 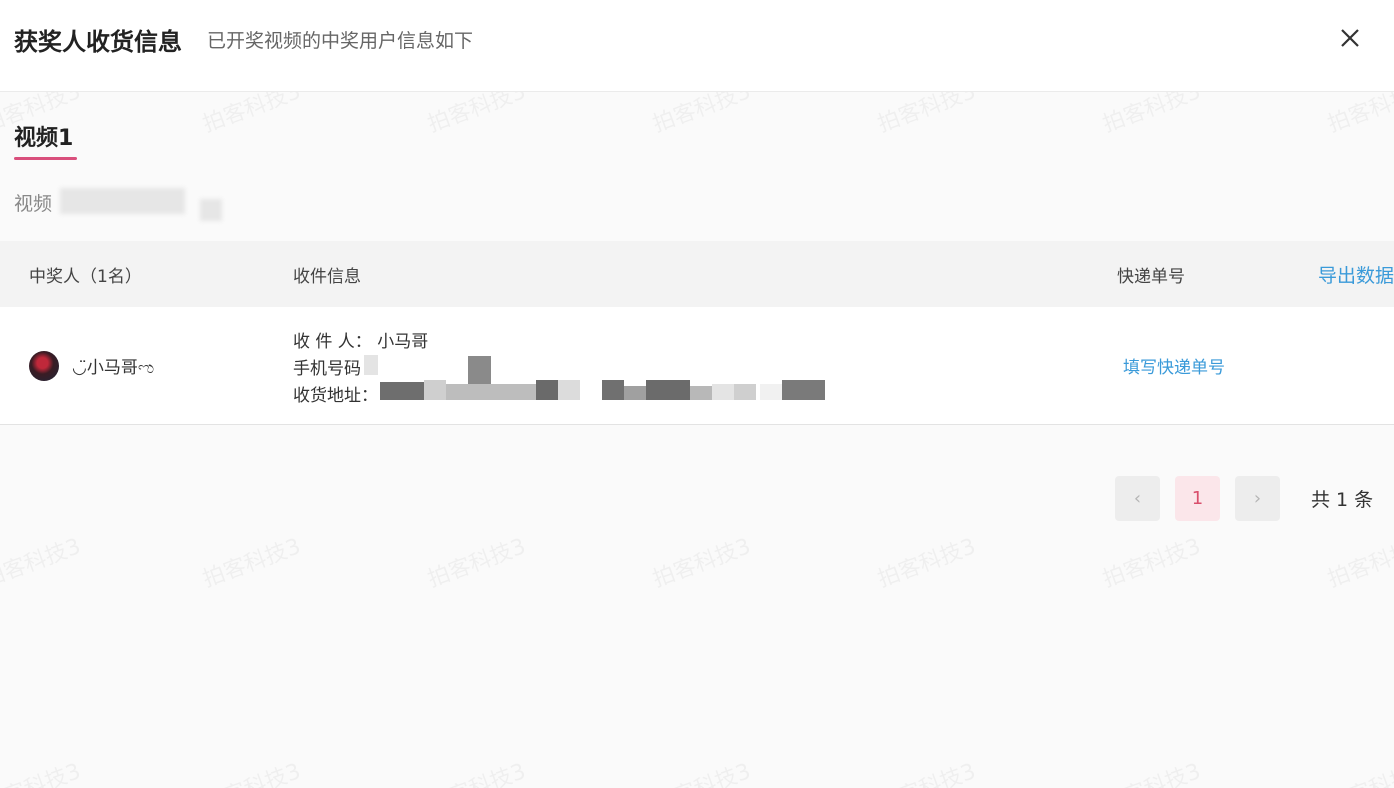 What do you see at coordinates (45, 158) in the screenshot?
I see `tab-active-indicator` at bounding box center [45, 158].